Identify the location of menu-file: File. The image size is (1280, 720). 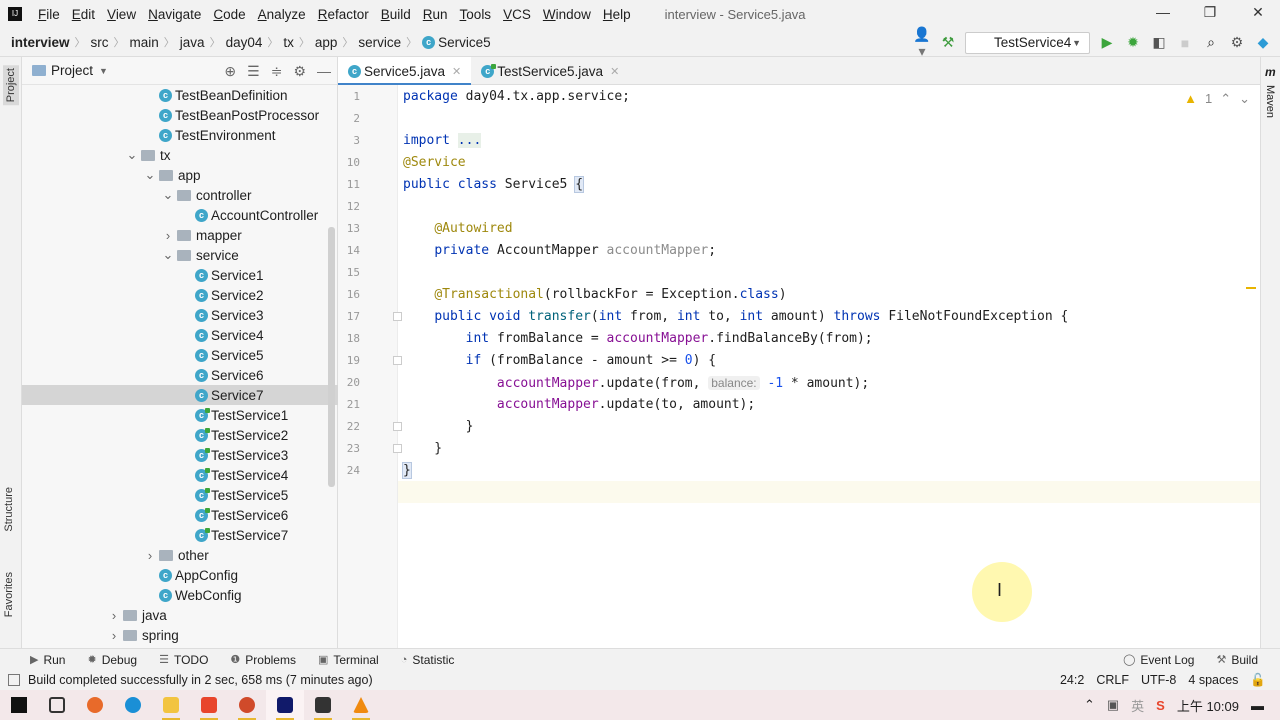
(49, 14).